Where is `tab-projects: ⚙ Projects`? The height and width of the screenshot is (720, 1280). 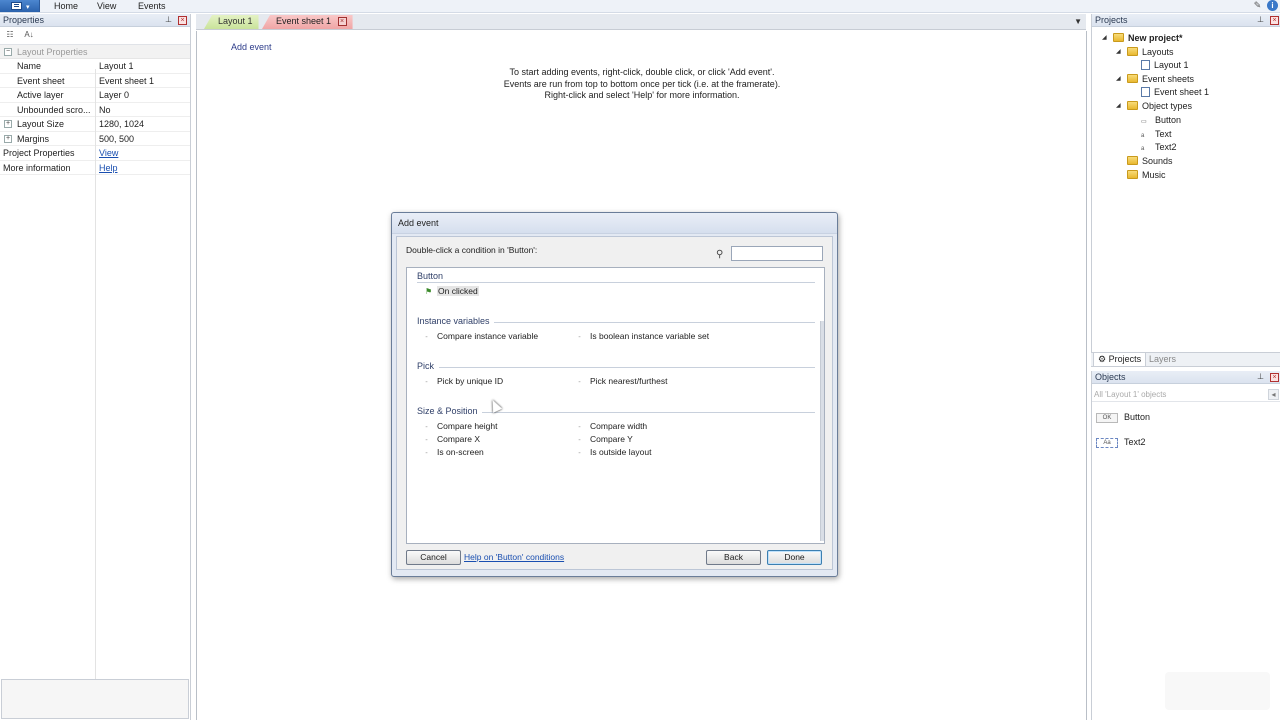 tab-projects: ⚙ Projects is located at coordinates (1120, 360).